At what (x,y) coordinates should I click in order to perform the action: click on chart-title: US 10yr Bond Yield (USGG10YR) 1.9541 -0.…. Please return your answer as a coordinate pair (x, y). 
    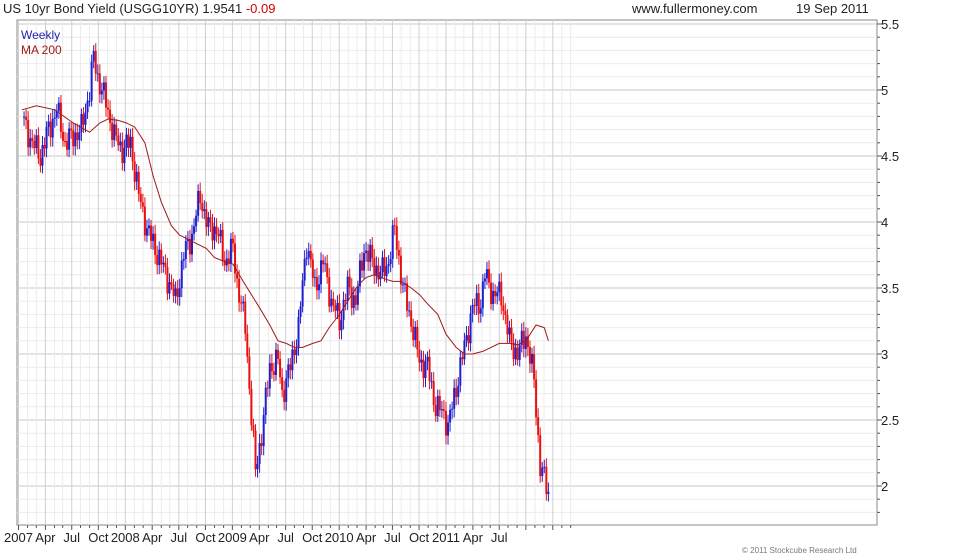
    Looking at the image, I should click on (139, 8).